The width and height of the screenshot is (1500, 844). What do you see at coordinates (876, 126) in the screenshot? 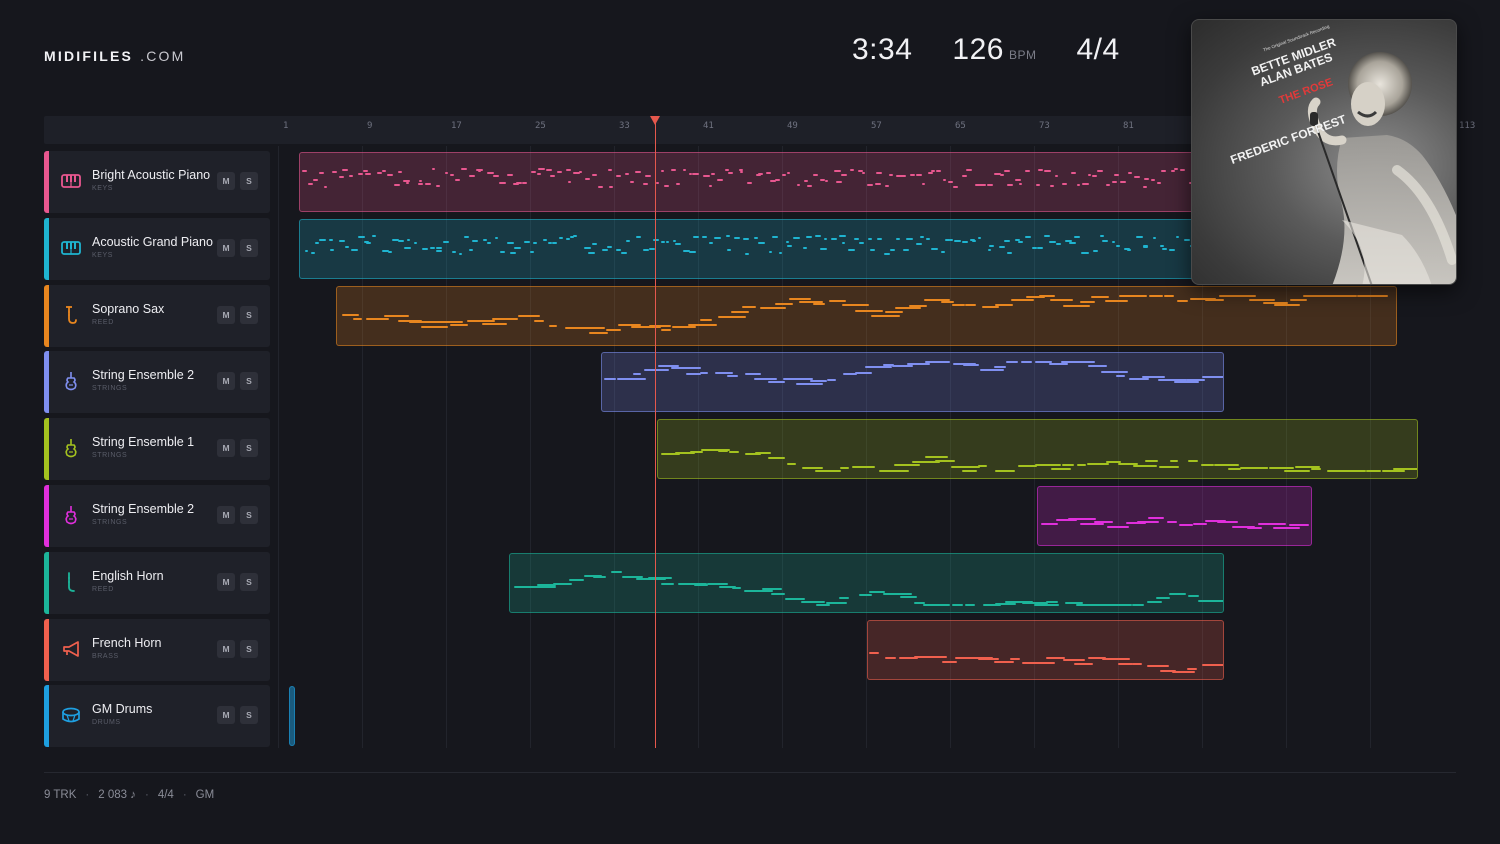
I see `ruler-tick: 57` at bounding box center [876, 126].